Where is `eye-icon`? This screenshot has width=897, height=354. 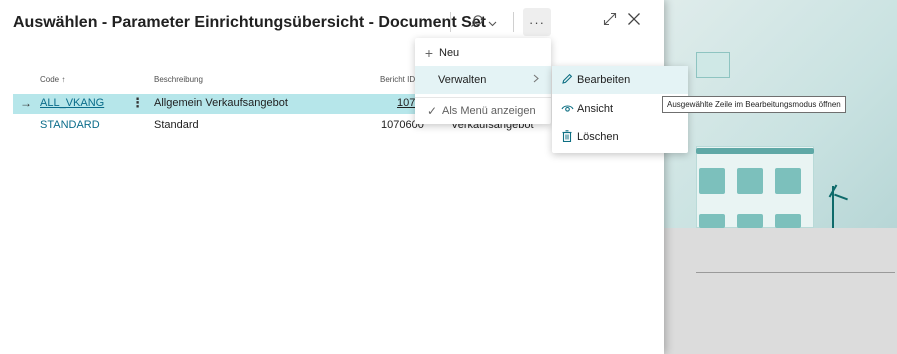 eye-icon is located at coordinates (567, 109).